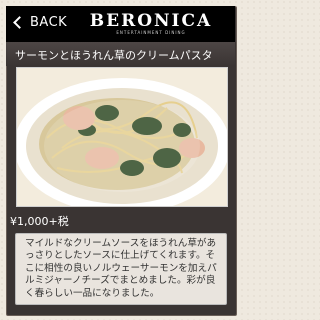  Describe the element at coordinates (39, 221) in the screenshot. I see `dish-price: ¥1,000+税` at that location.